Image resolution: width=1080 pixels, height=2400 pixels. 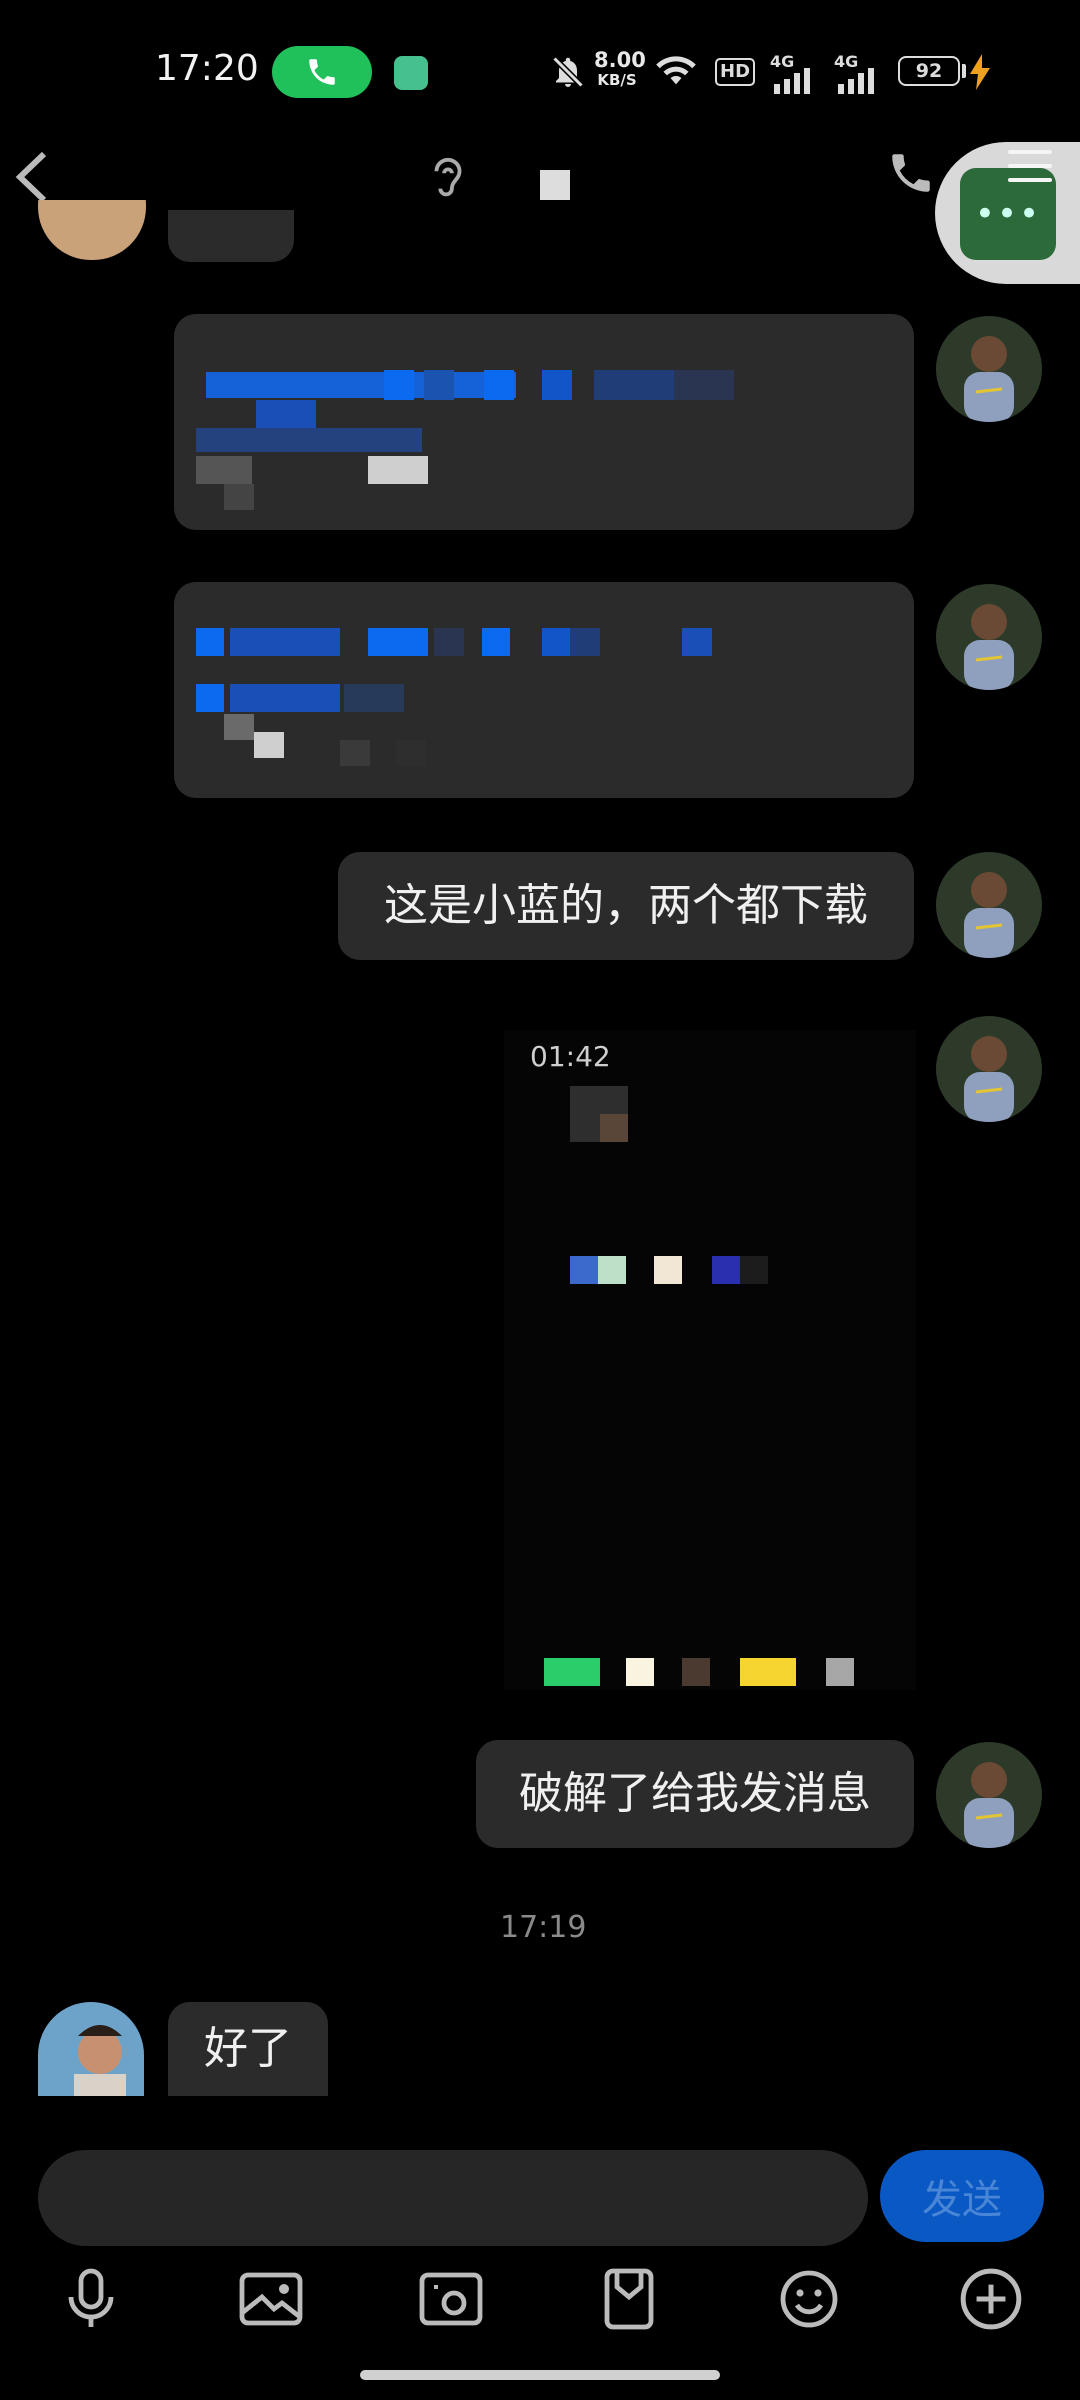 What do you see at coordinates (991, 2299) in the screenshot?
I see `plus-circle-icon` at bounding box center [991, 2299].